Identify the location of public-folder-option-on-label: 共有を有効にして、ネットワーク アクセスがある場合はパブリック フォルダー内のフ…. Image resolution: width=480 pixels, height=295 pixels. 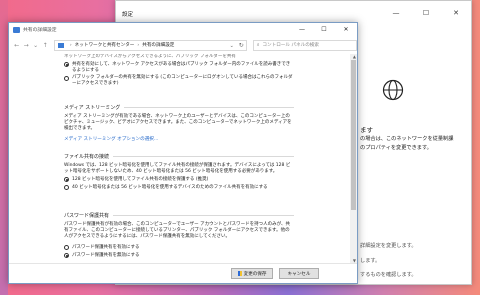
(181, 67).